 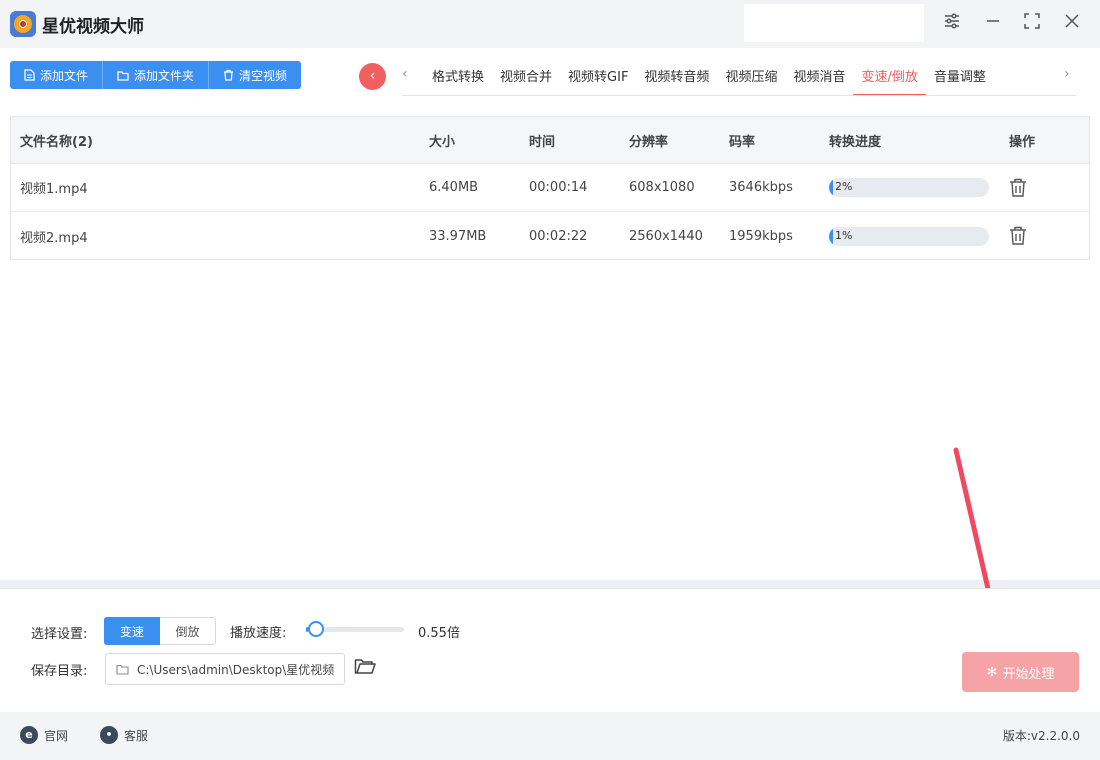 I want to click on file-name: 视频2.mp4, so click(x=54, y=238).